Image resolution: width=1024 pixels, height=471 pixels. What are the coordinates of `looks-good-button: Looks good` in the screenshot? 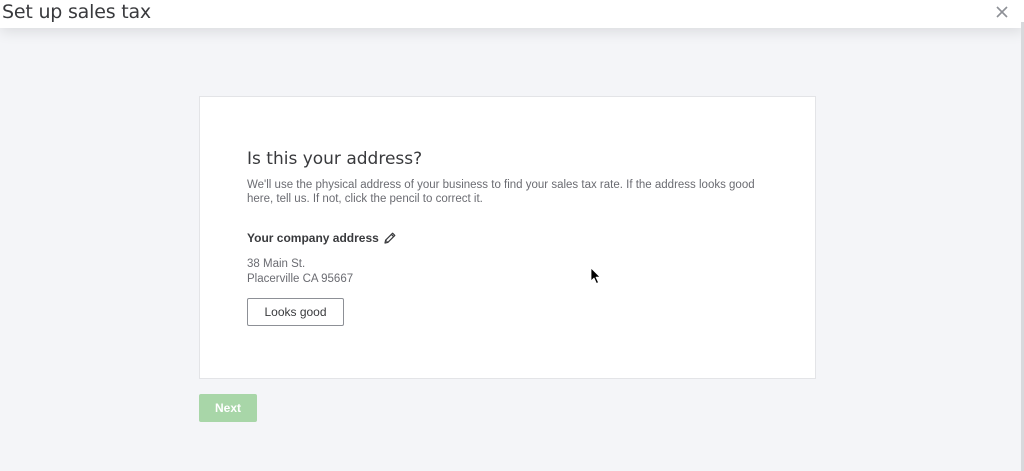 It's located at (295, 312).